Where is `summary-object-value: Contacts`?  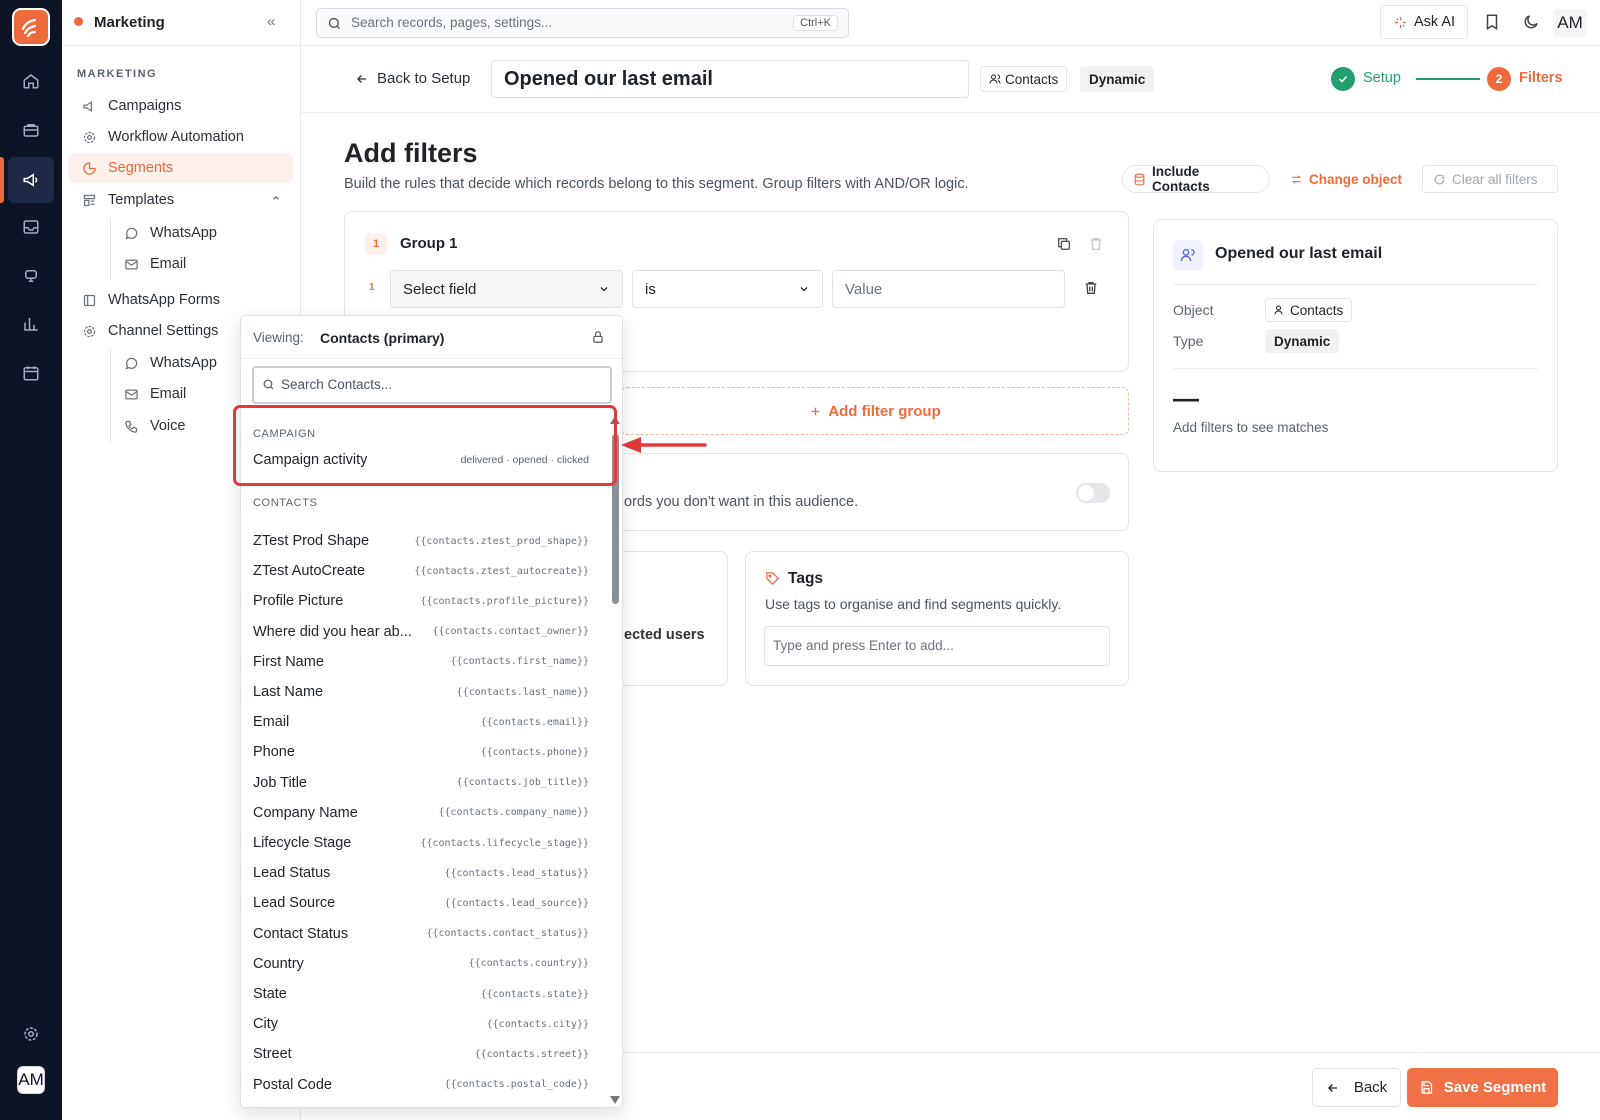
summary-object-value: Contacts is located at coordinates (1317, 310).